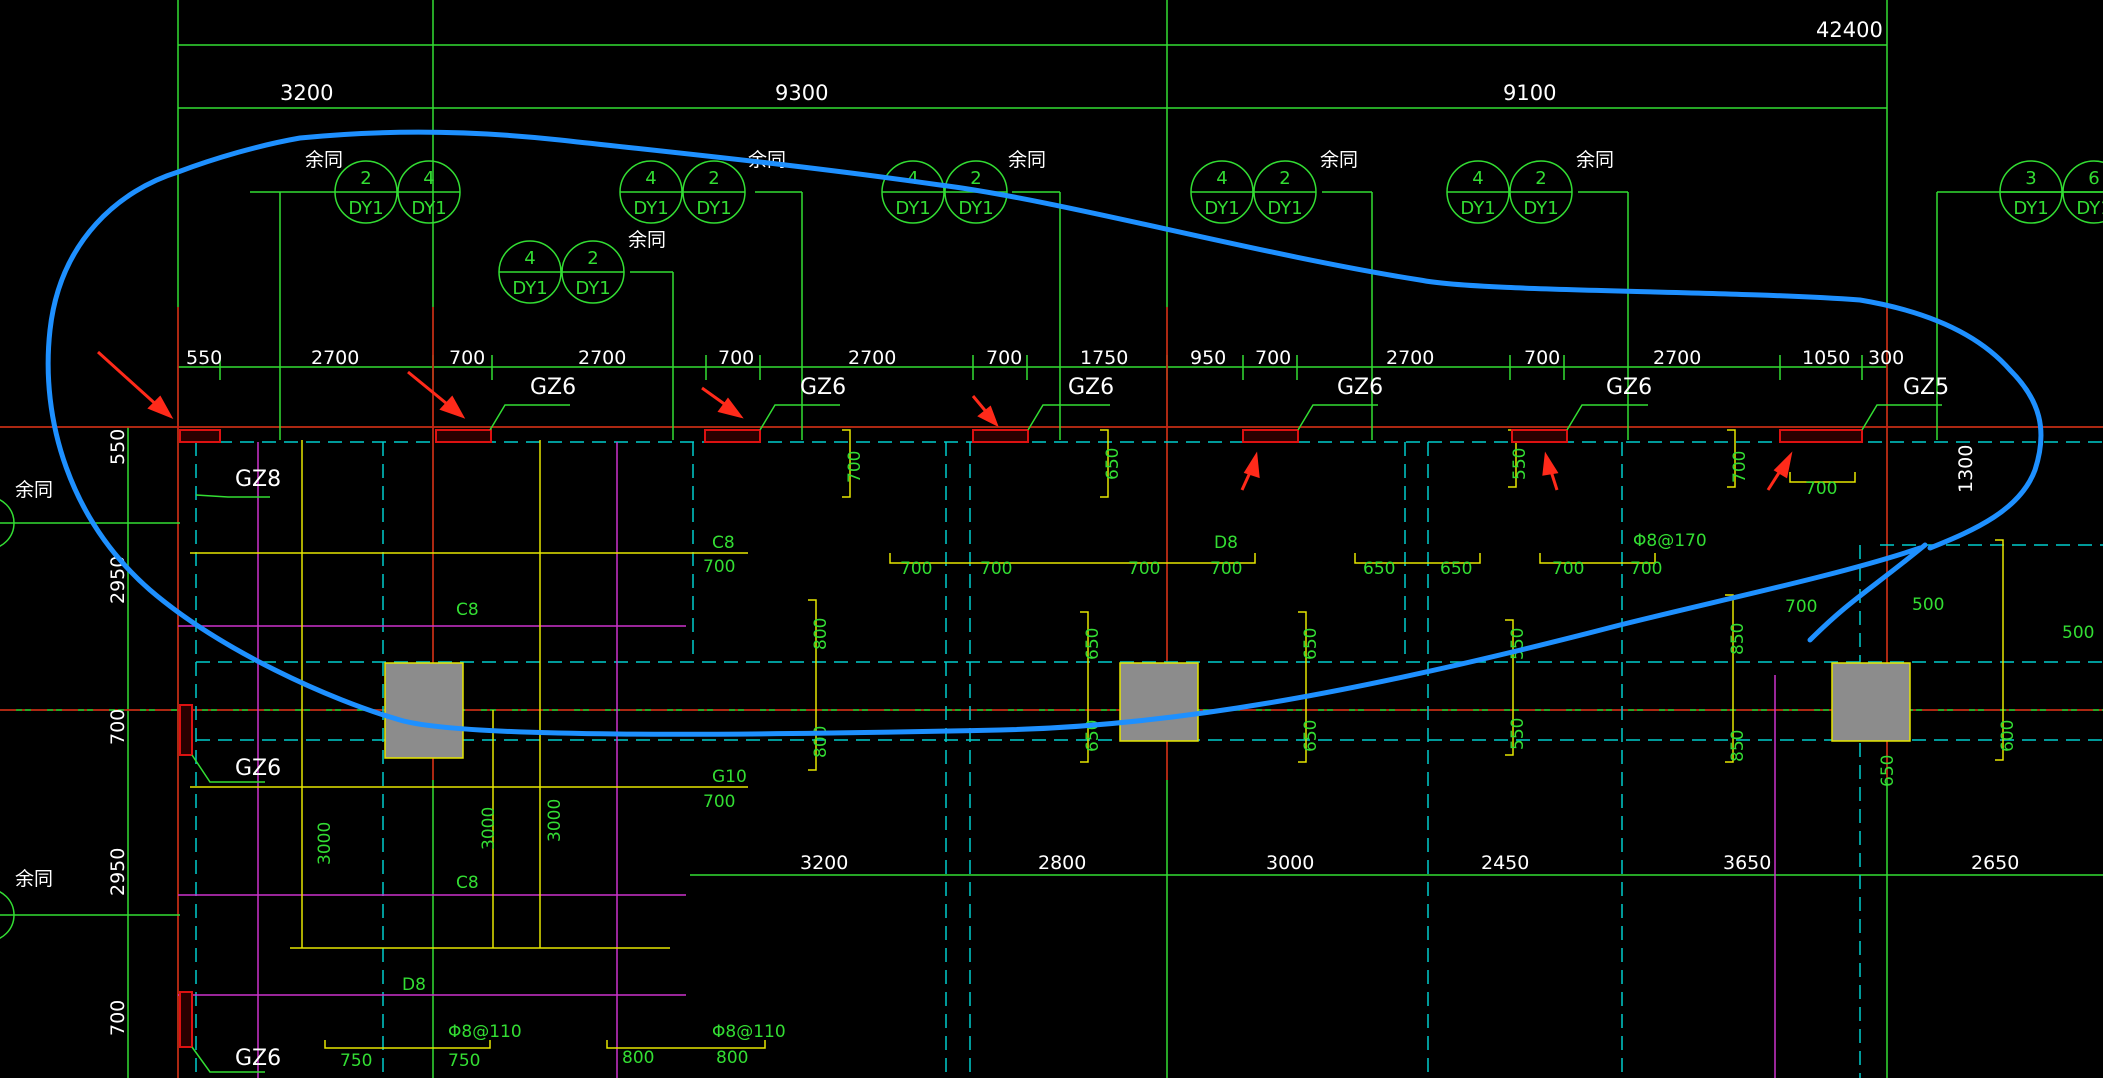  I want to click on bottom-dim: 3200, so click(824, 863).